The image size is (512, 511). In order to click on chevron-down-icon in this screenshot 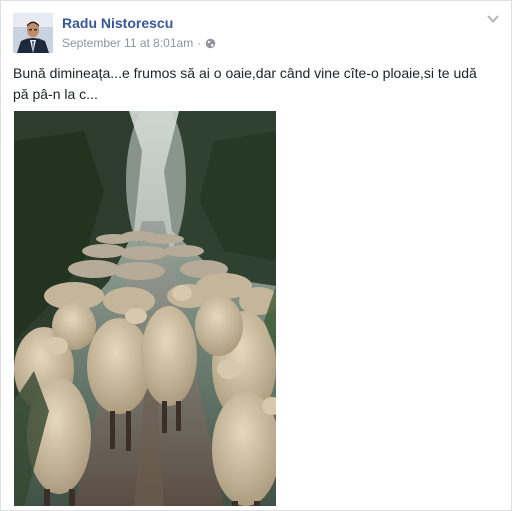, I will do `click(493, 19)`.